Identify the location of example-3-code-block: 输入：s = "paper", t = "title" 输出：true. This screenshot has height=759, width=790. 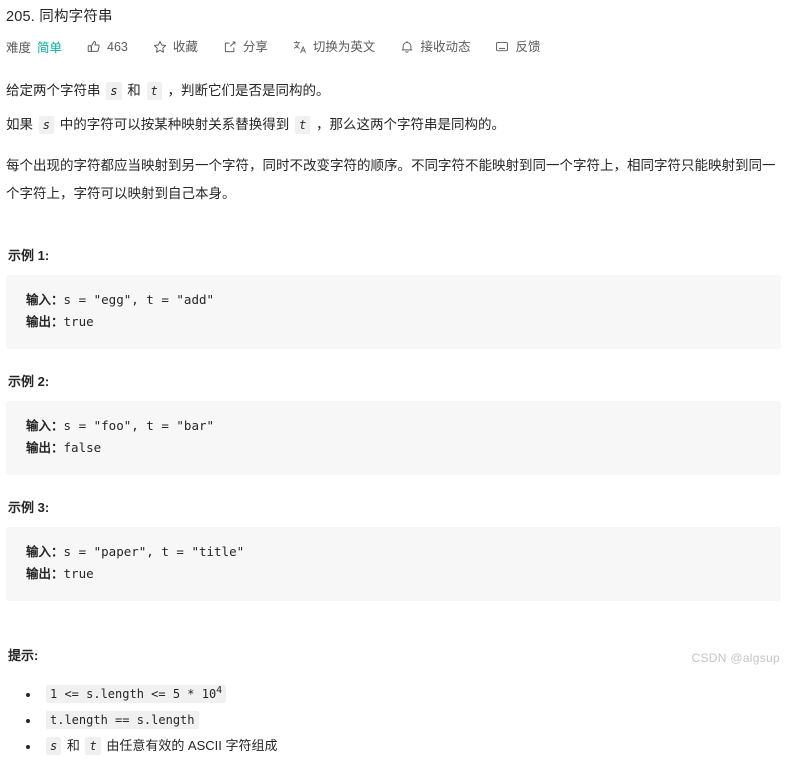
(393, 564).